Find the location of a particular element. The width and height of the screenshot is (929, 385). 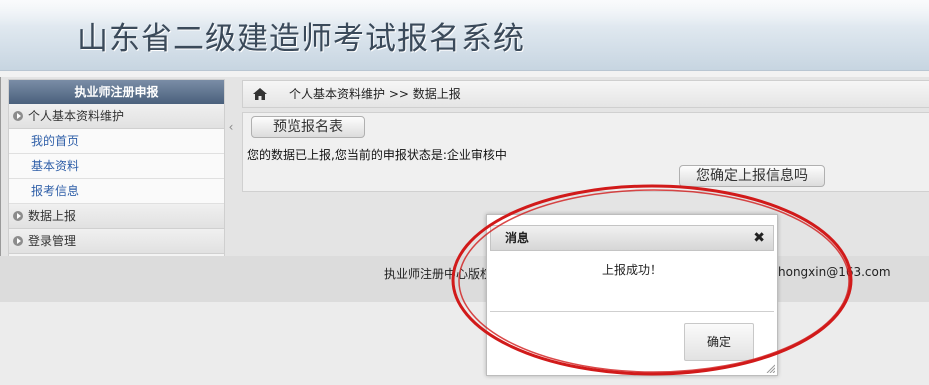

confirm-report-button: 您确定上报信息吗 is located at coordinates (752, 176).